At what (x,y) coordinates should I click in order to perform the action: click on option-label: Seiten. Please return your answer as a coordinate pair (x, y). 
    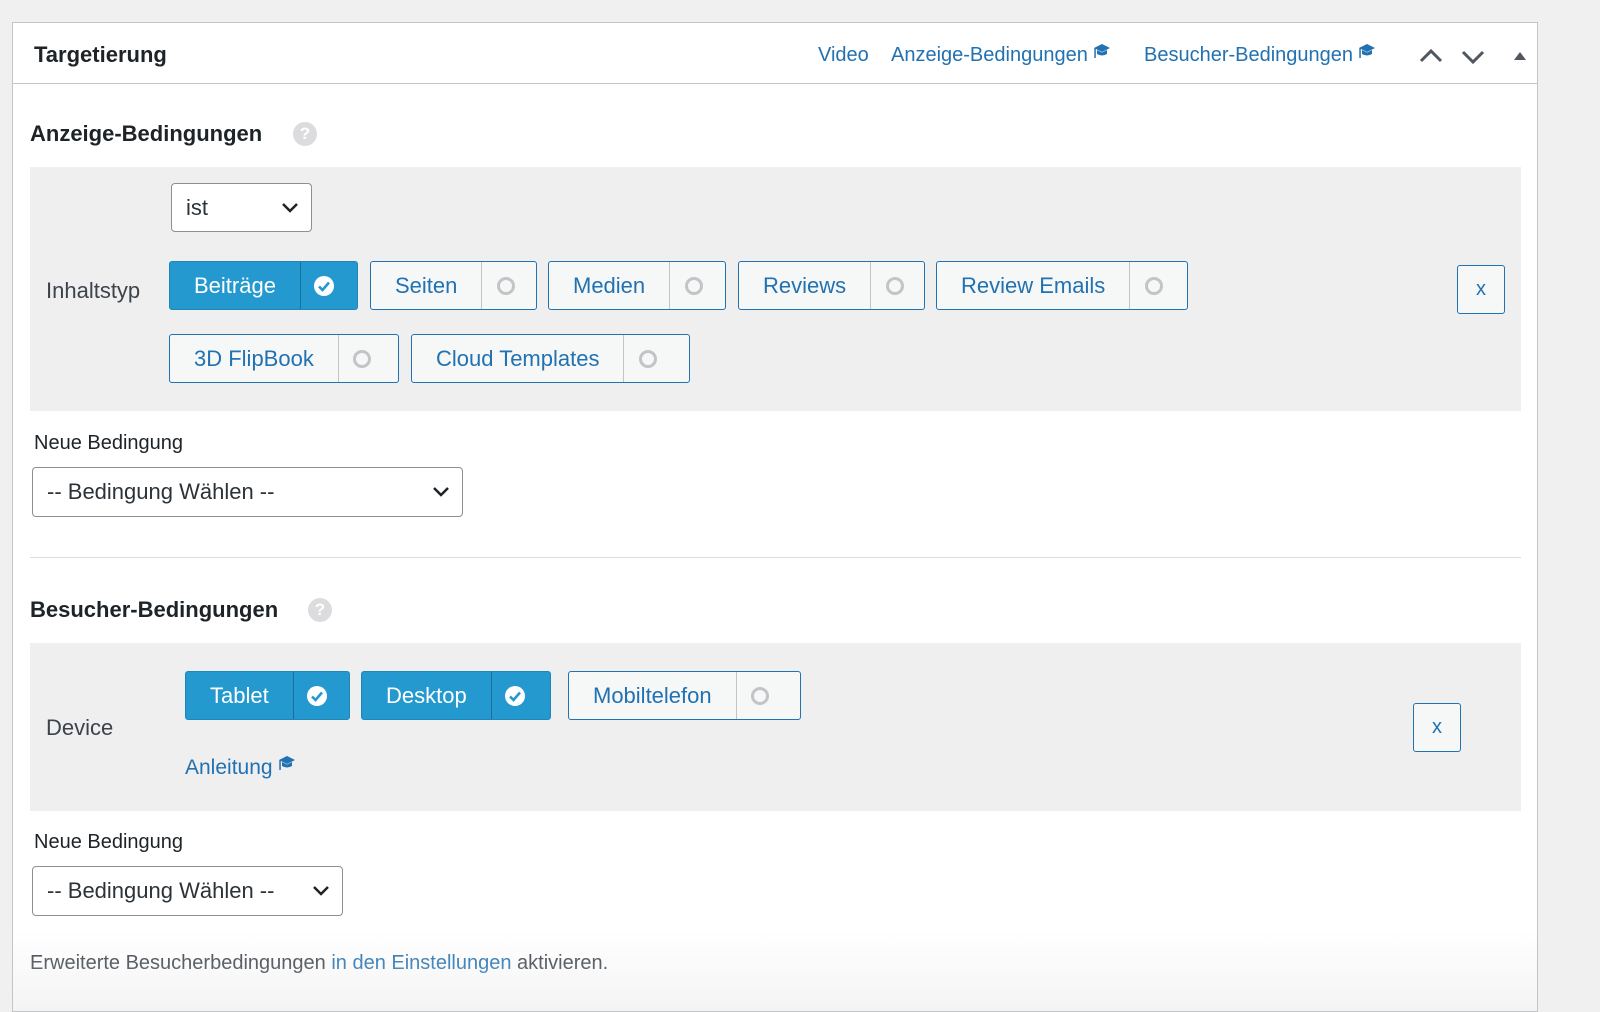
    Looking at the image, I should click on (426, 285).